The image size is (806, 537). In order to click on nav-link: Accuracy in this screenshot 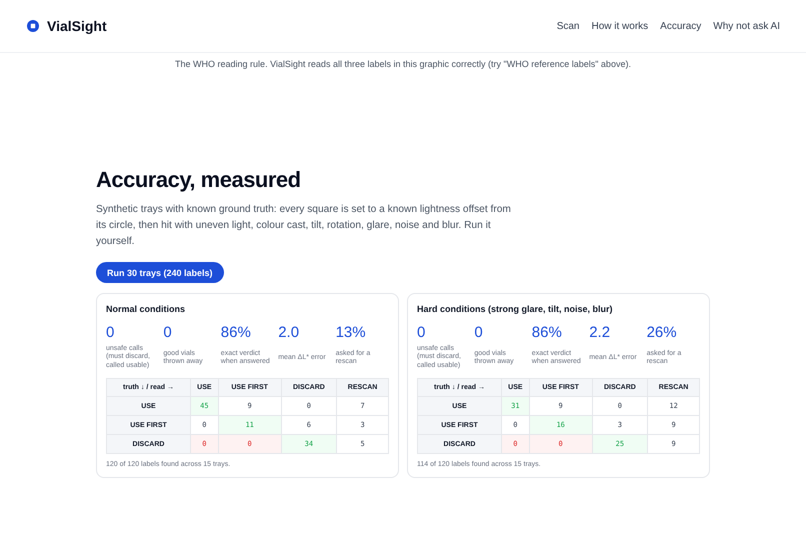, I will do `click(681, 26)`.